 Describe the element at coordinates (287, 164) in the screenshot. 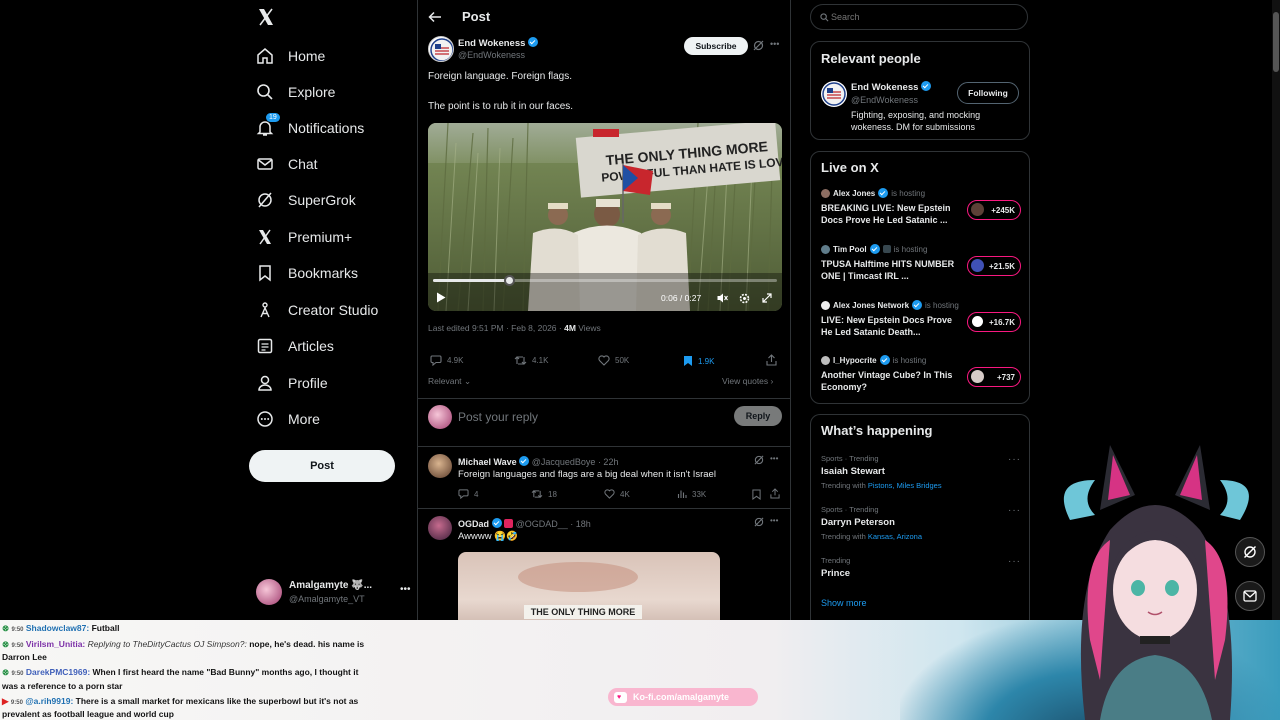

I see `nav-item-chat: Chat` at that location.